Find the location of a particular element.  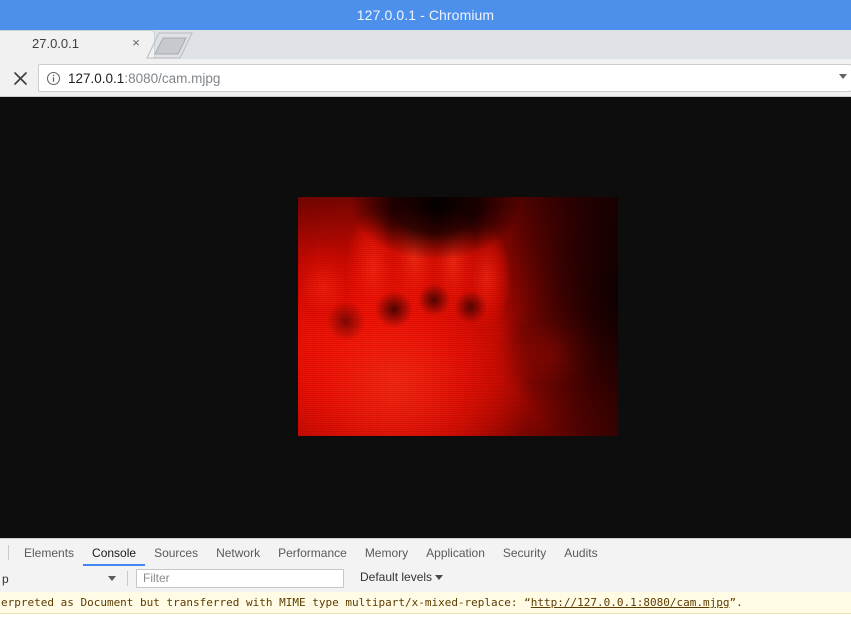

address-bar-url: 127.0.0.1:8080/cam.mjpg is located at coordinates (144, 78).